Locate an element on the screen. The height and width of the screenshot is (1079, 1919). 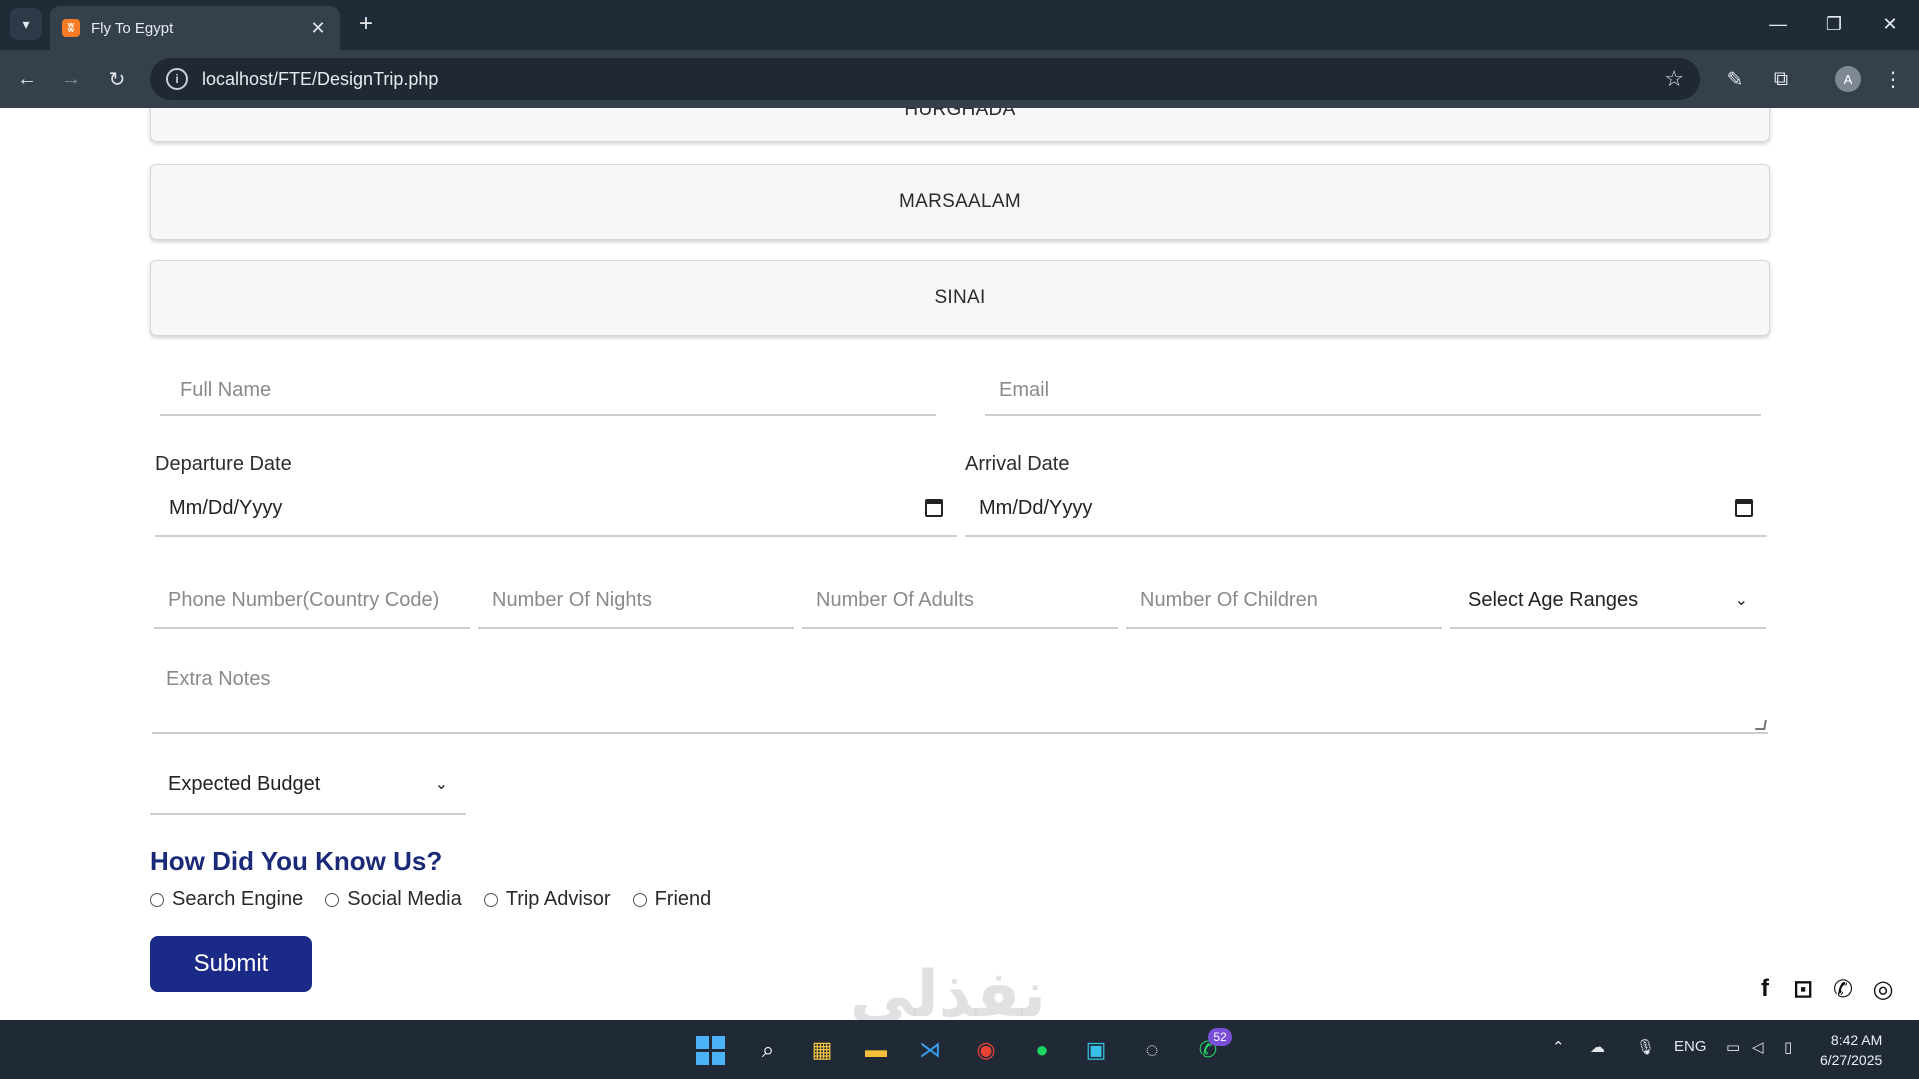
extra-notes-textarea: Extra Notes is located at coordinates (960, 691).